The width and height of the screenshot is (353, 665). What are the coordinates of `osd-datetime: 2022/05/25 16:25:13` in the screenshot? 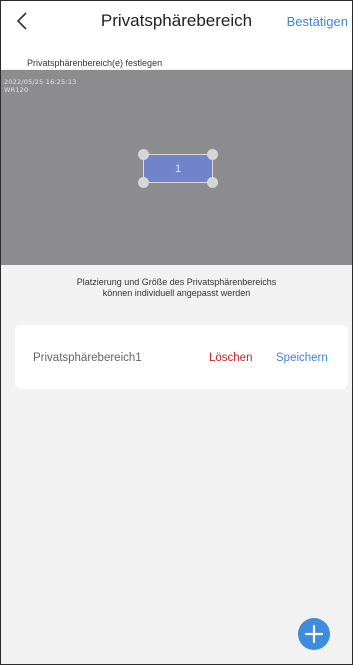 It's located at (40, 82).